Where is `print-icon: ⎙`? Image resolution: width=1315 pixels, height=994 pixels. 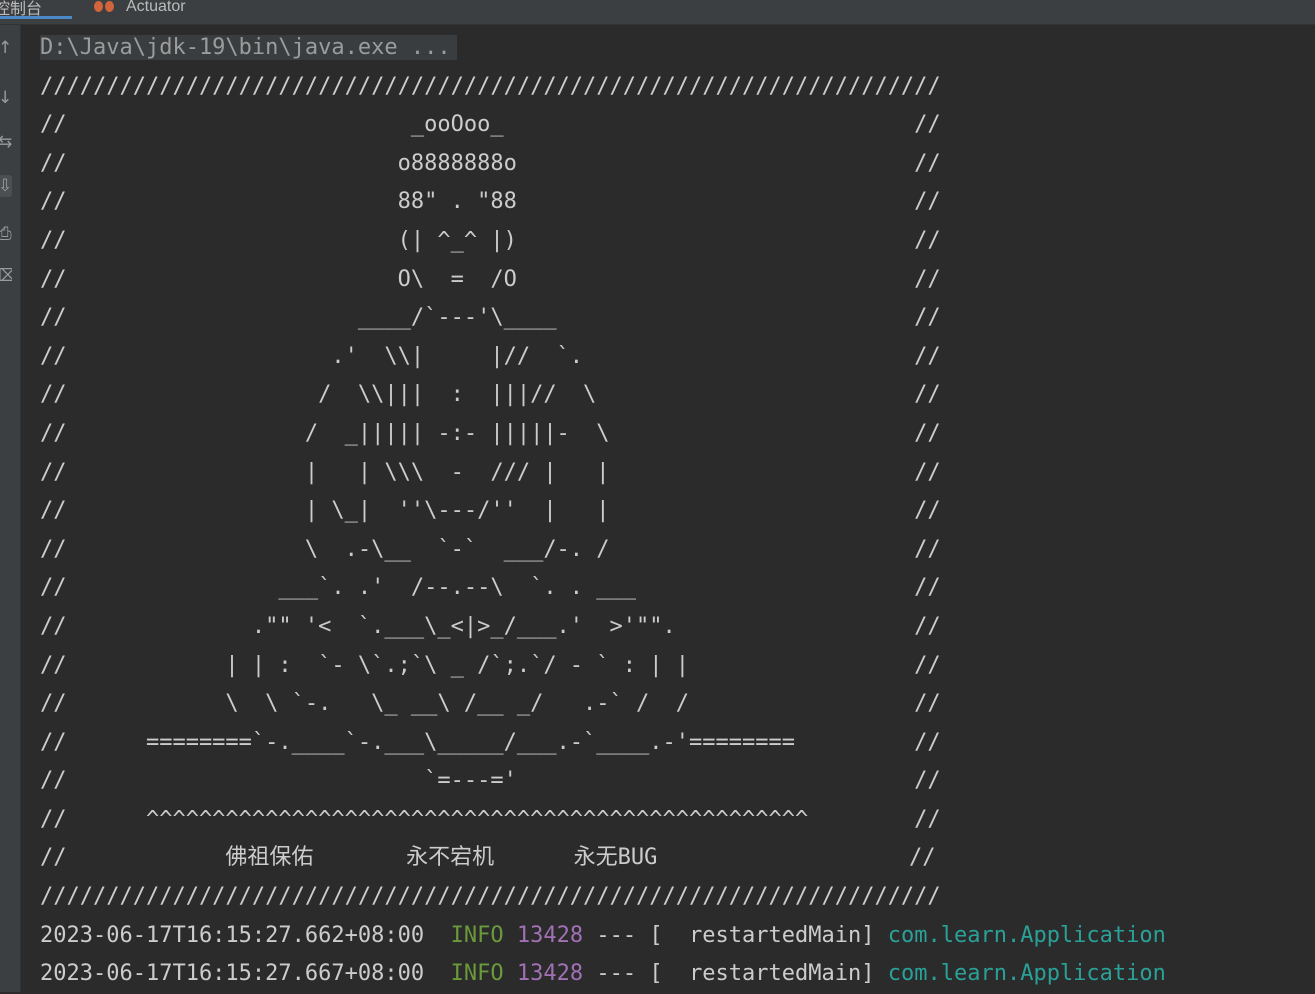 print-icon: ⎙ is located at coordinates (6, 234).